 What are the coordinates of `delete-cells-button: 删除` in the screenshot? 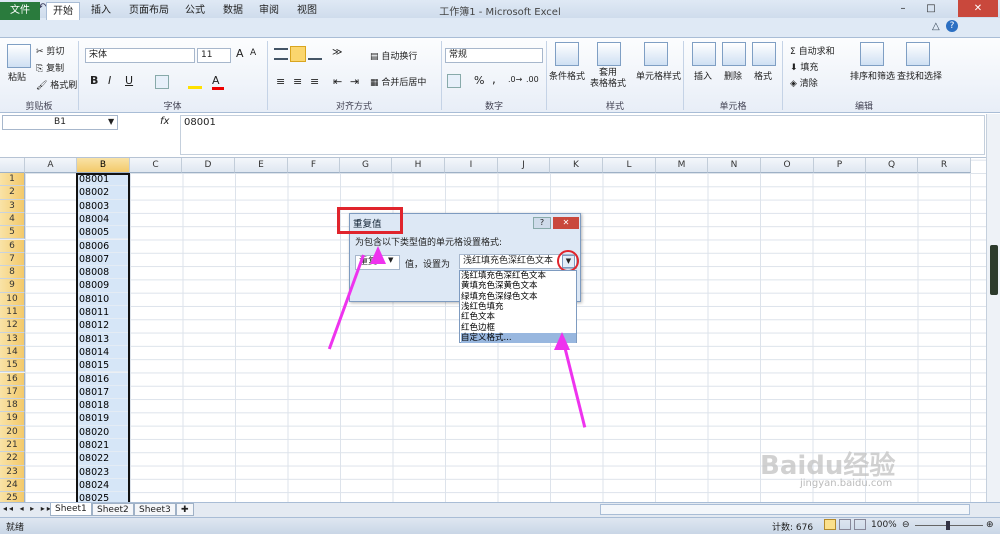 It's located at (733, 75).